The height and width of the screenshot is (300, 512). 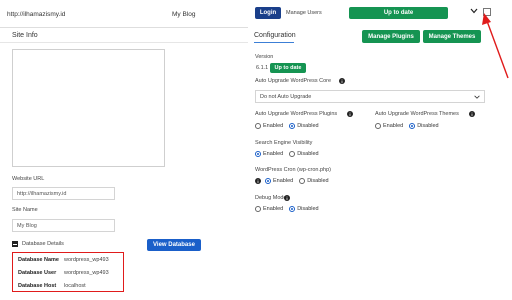 I want to click on auto-upgrade-core-label: Auto Upgrade WordPress Core, so click(x=293, y=81).